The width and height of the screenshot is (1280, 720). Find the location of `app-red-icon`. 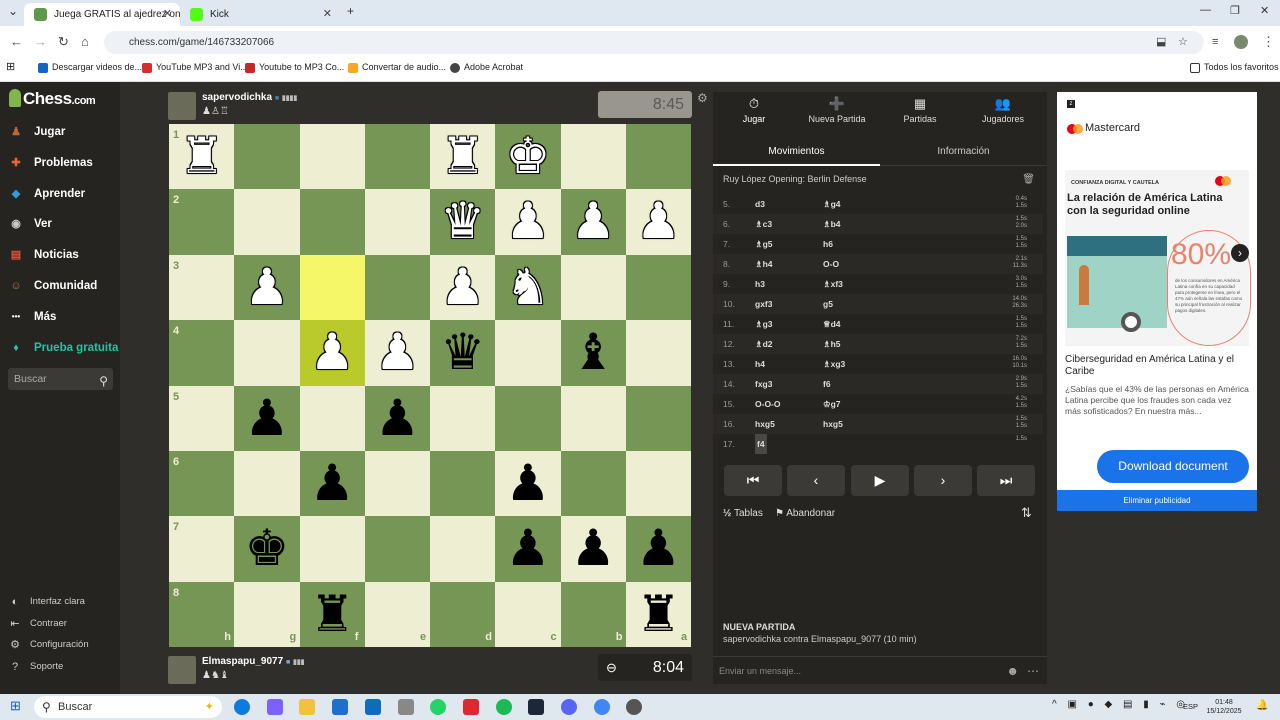

app-red-icon is located at coordinates (470, 707).